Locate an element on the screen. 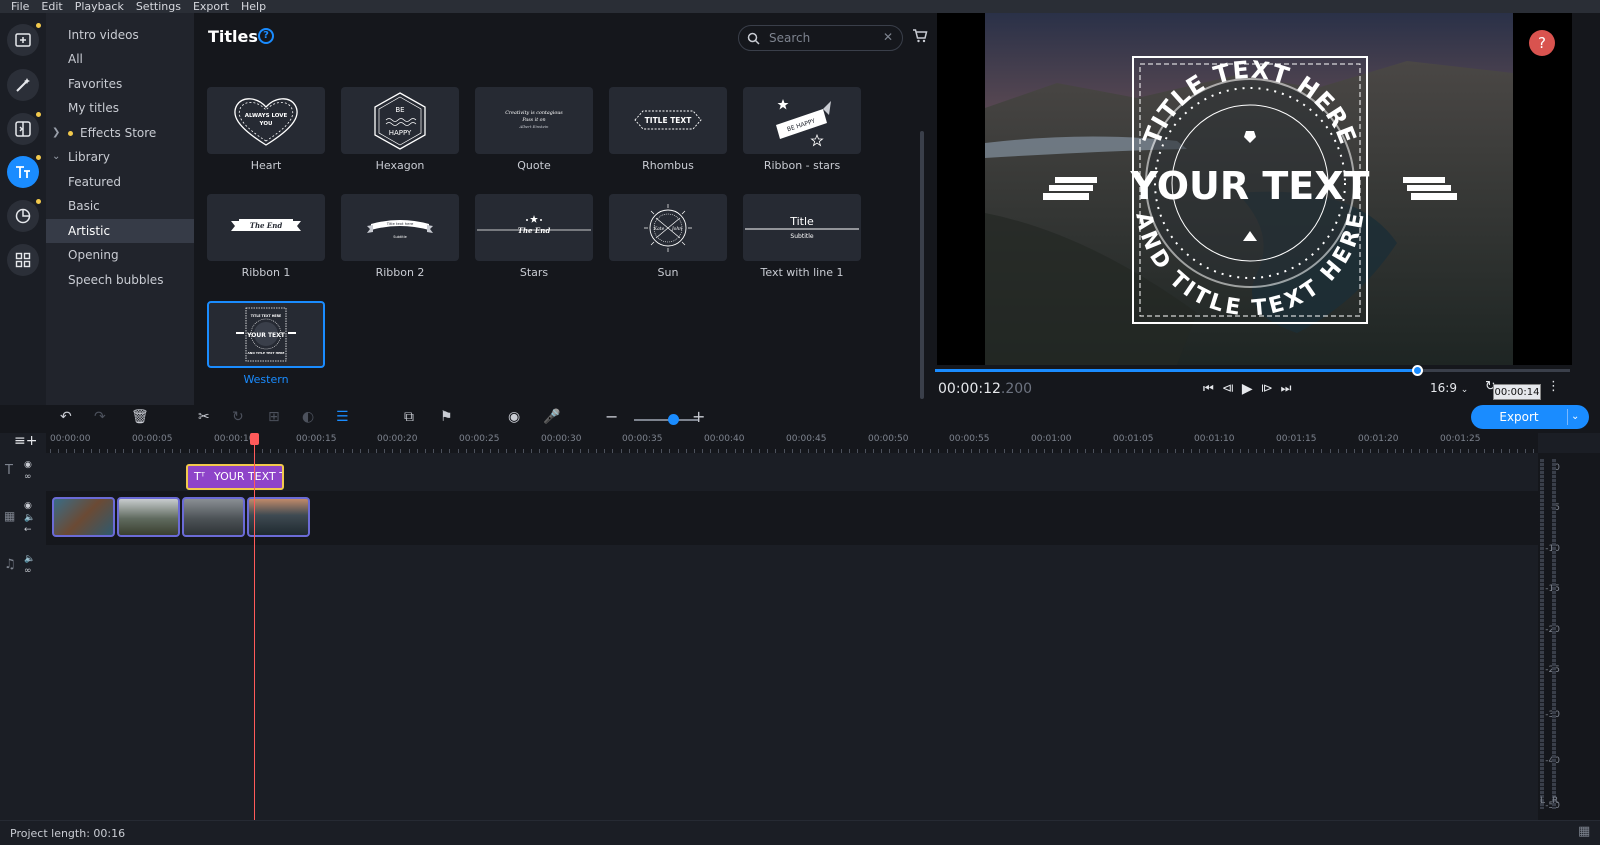 The width and height of the screenshot is (1600, 845). menu-export: Export is located at coordinates (211, 6).